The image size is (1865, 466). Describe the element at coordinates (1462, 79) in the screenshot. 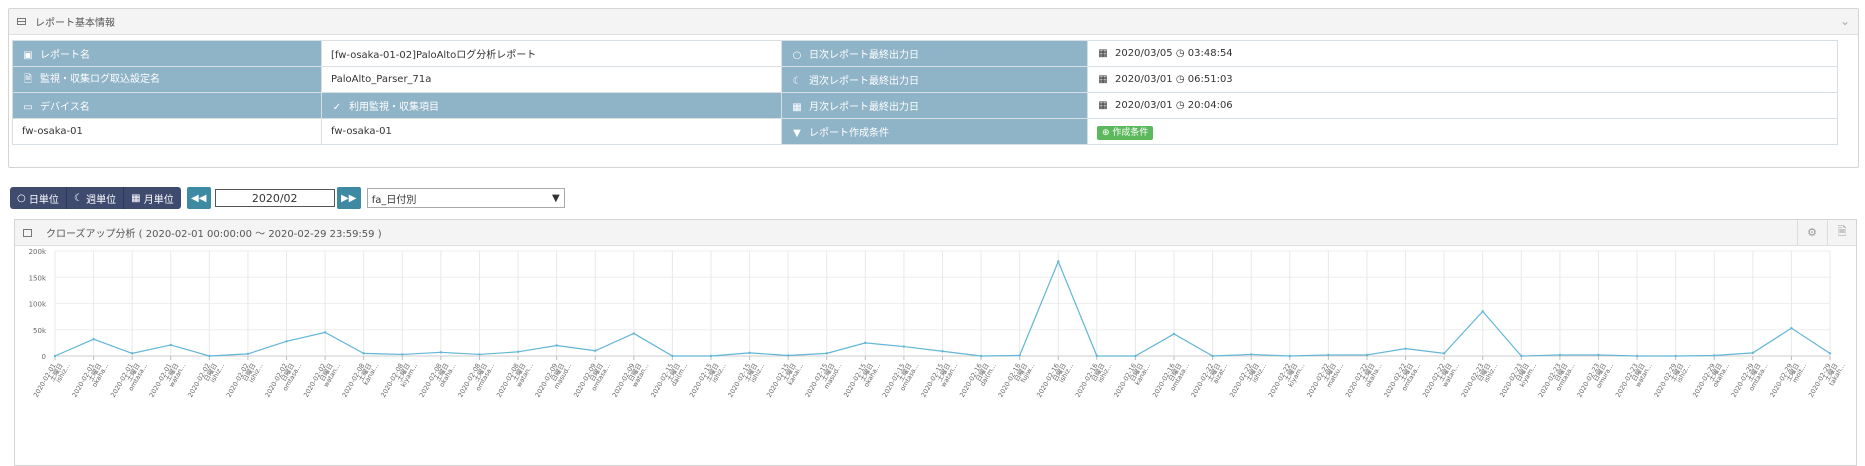

I see `weekly-last-output-value: ▦ 2020/03/01 ◷ 06:51:03` at that location.